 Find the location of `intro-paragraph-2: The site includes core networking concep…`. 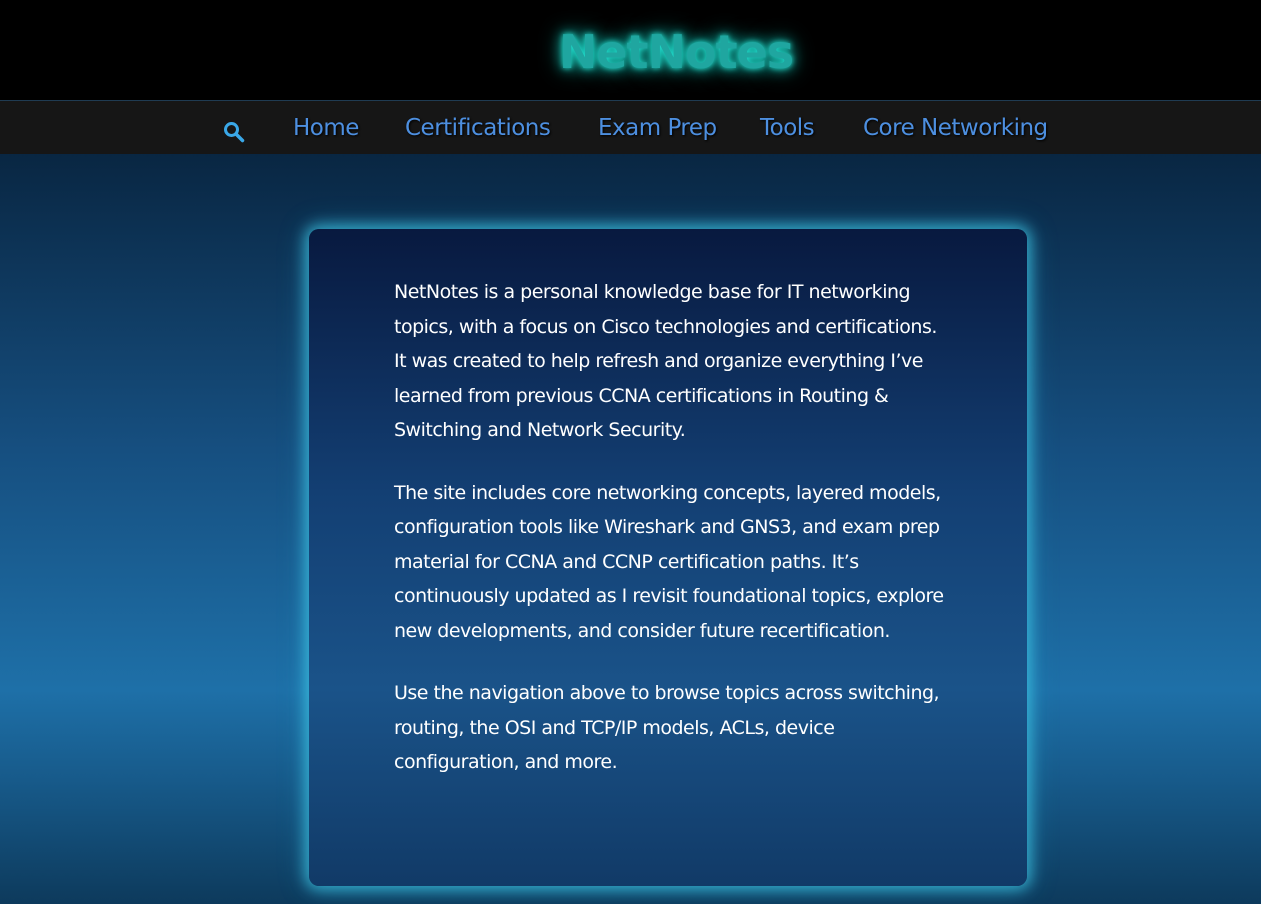

intro-paragraph-2: The site includes core networking concep… is located at coordinates (669, 561).